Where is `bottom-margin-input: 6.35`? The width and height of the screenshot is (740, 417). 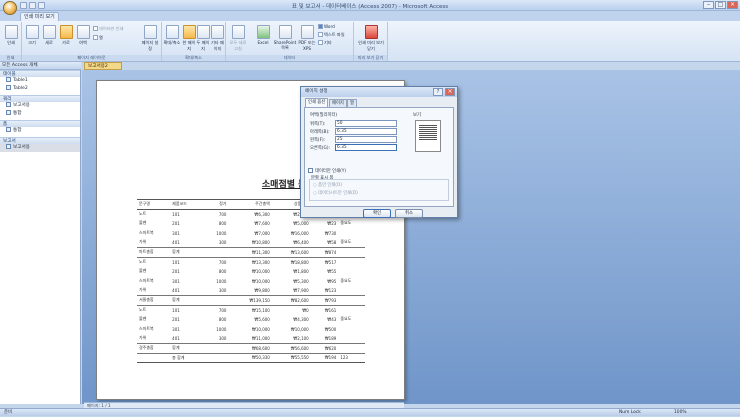 bottom-margin-input: 6.35 is located at coordinates (366, 131).